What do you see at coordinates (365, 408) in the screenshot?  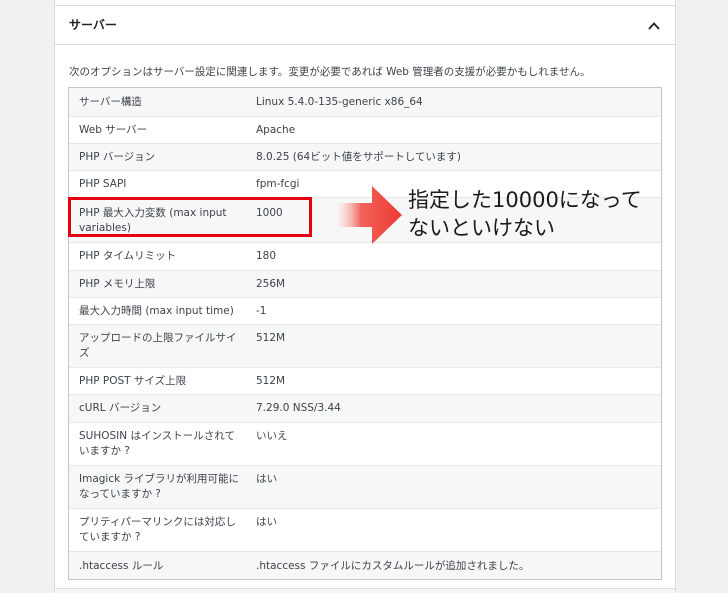 I see `table-row: cURL バージョン 7.29.0 NSS/3.44` at bounding box center [365, 408].